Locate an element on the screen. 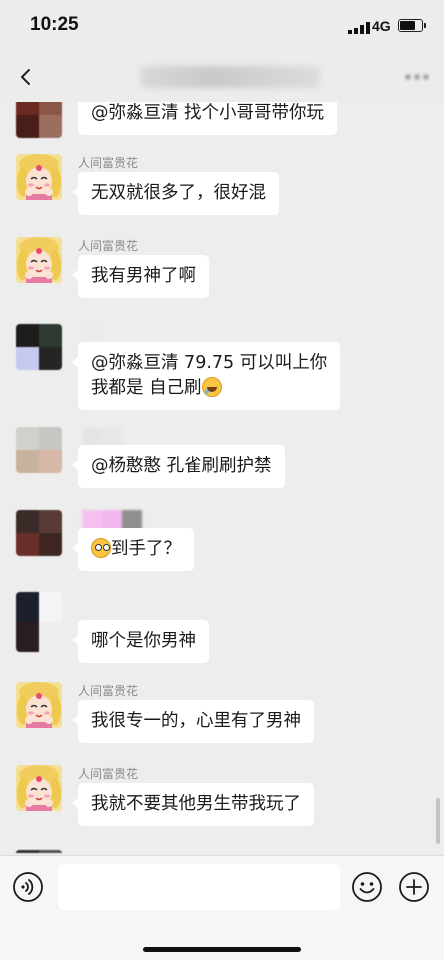 The image size is (444, 960). message-text-line: 到手了？ is located at coordinates (136, 549).